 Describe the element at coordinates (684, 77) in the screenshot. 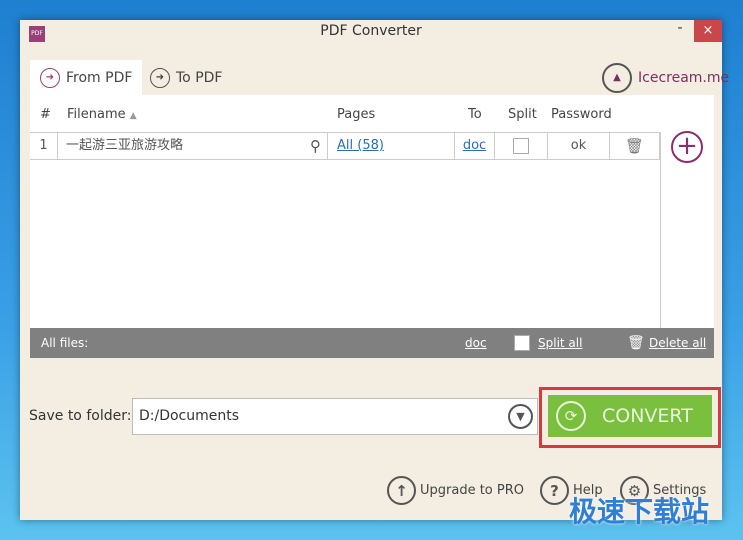

I see `brand-label: Icecream.me` at that location.